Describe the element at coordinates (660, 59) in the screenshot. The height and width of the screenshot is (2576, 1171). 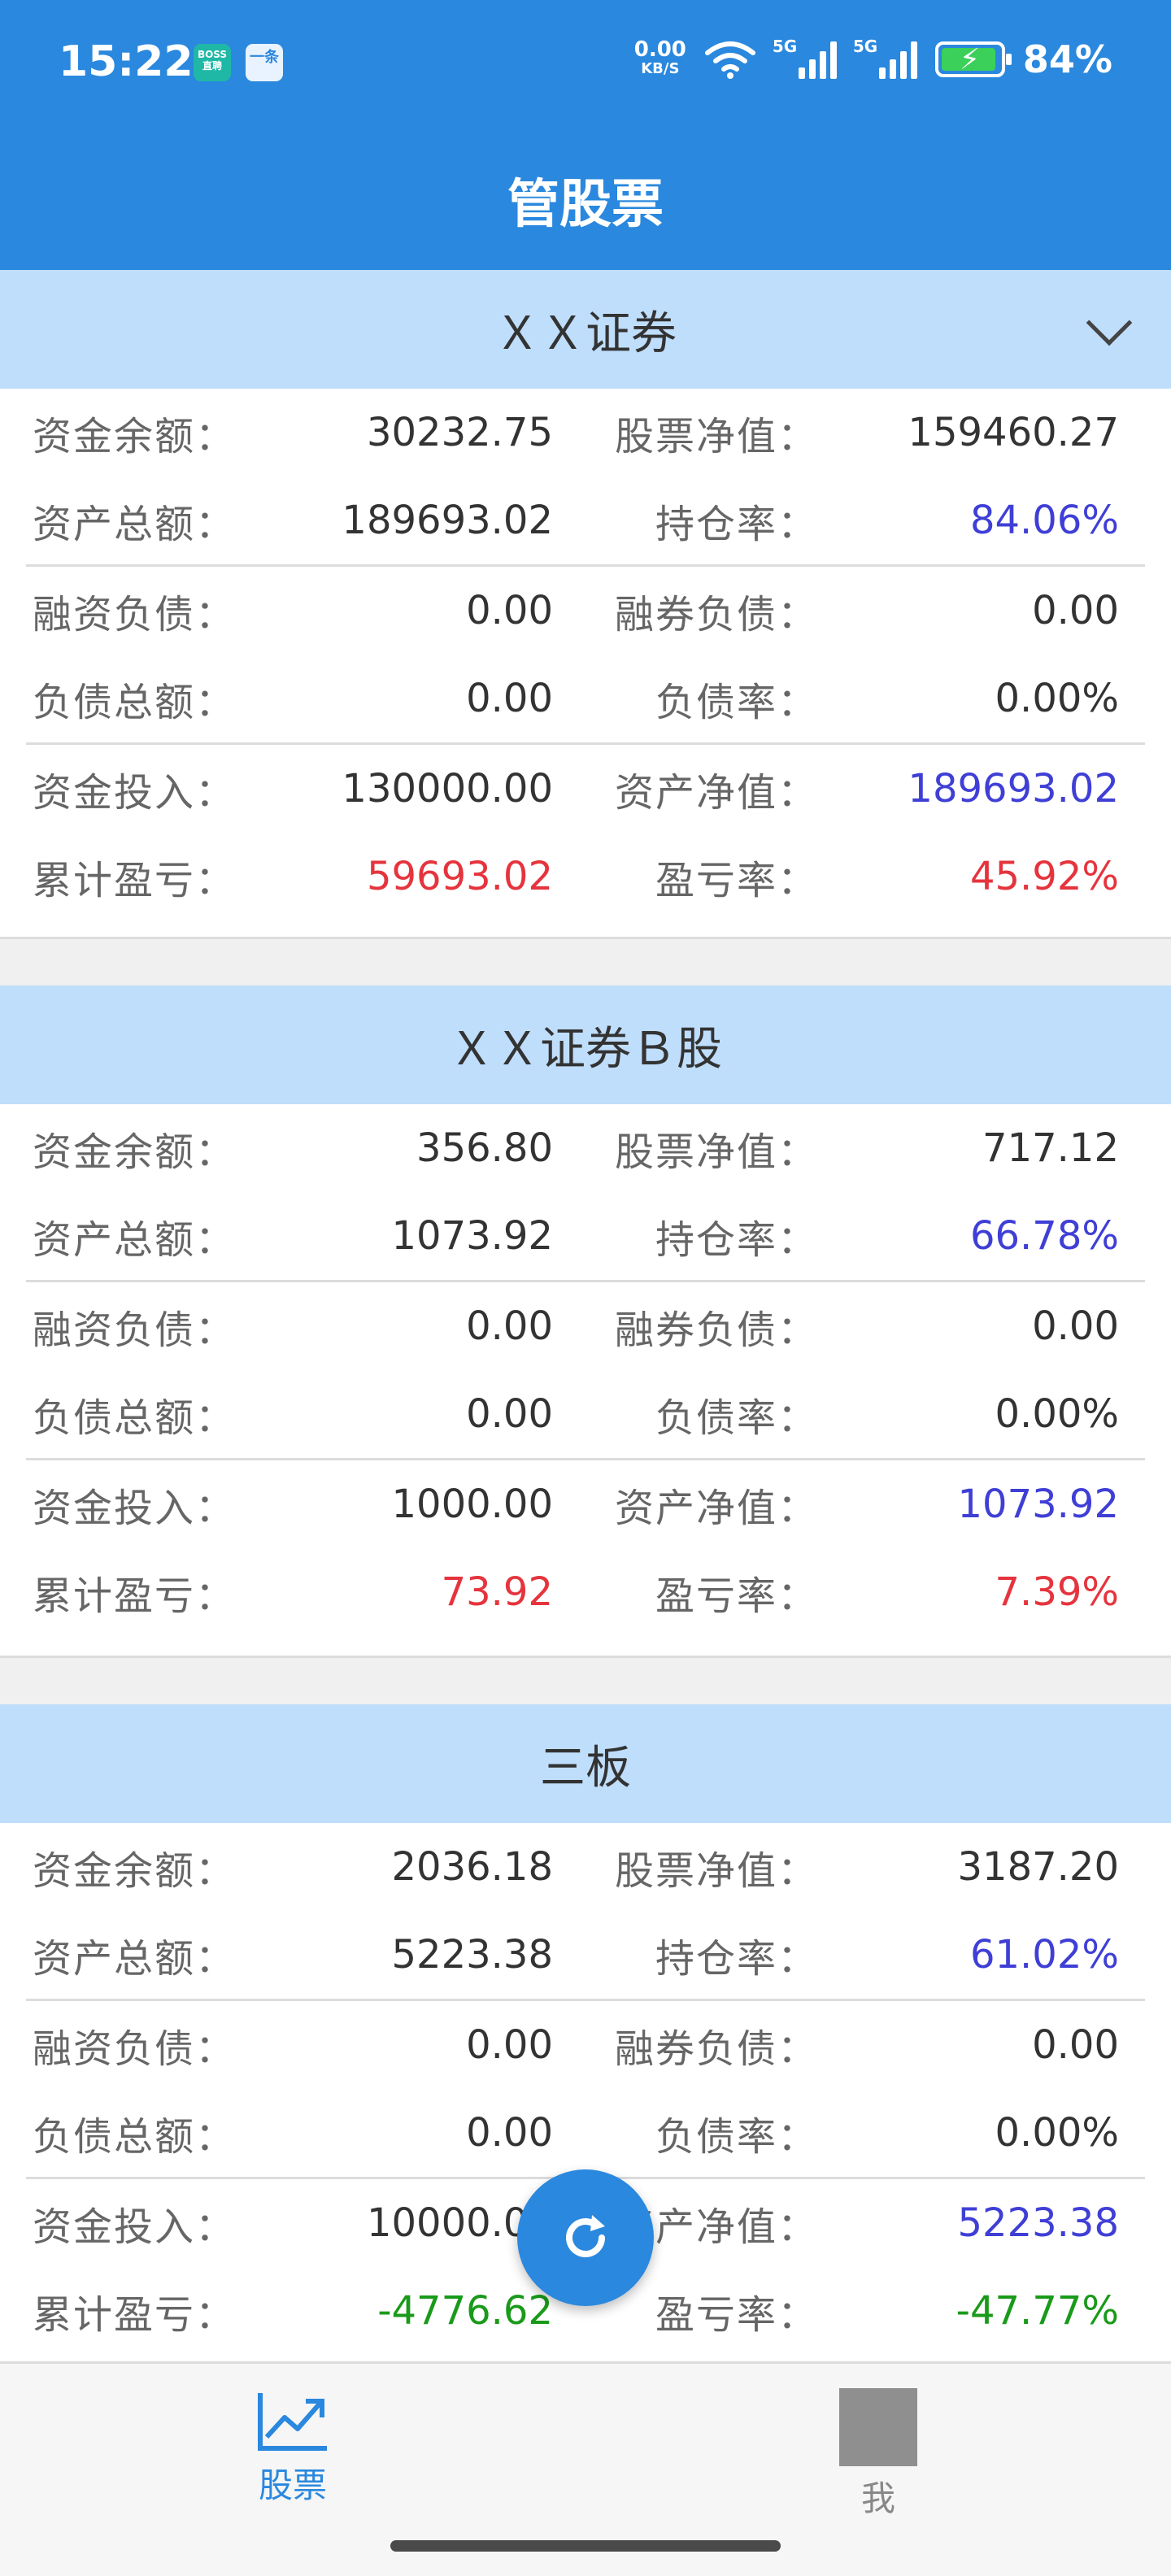
I see `net-speed: 0.00 KB/S` at that location.